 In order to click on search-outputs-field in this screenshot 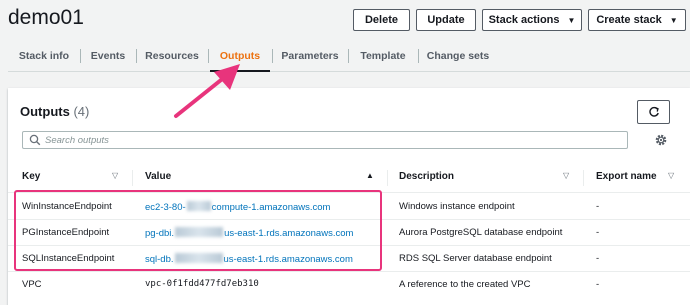, I will do `click(325, 140)`.